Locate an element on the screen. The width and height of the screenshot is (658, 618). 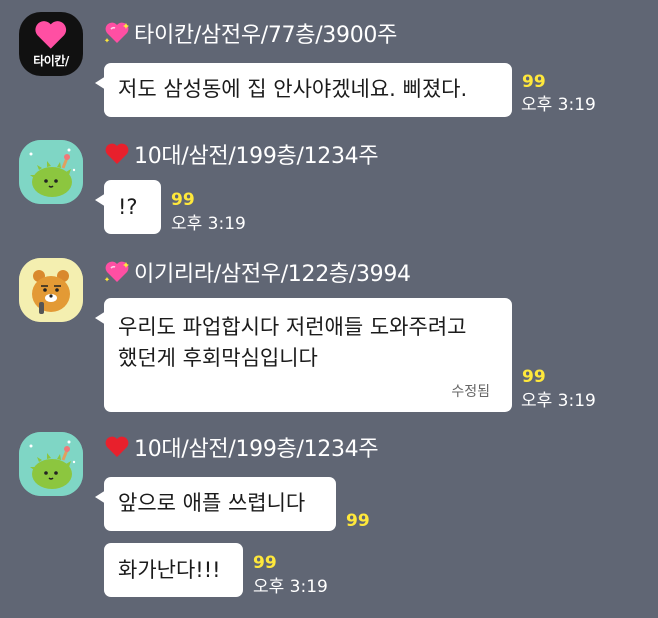
bear-character-icon is located at coordinates (51, 290).